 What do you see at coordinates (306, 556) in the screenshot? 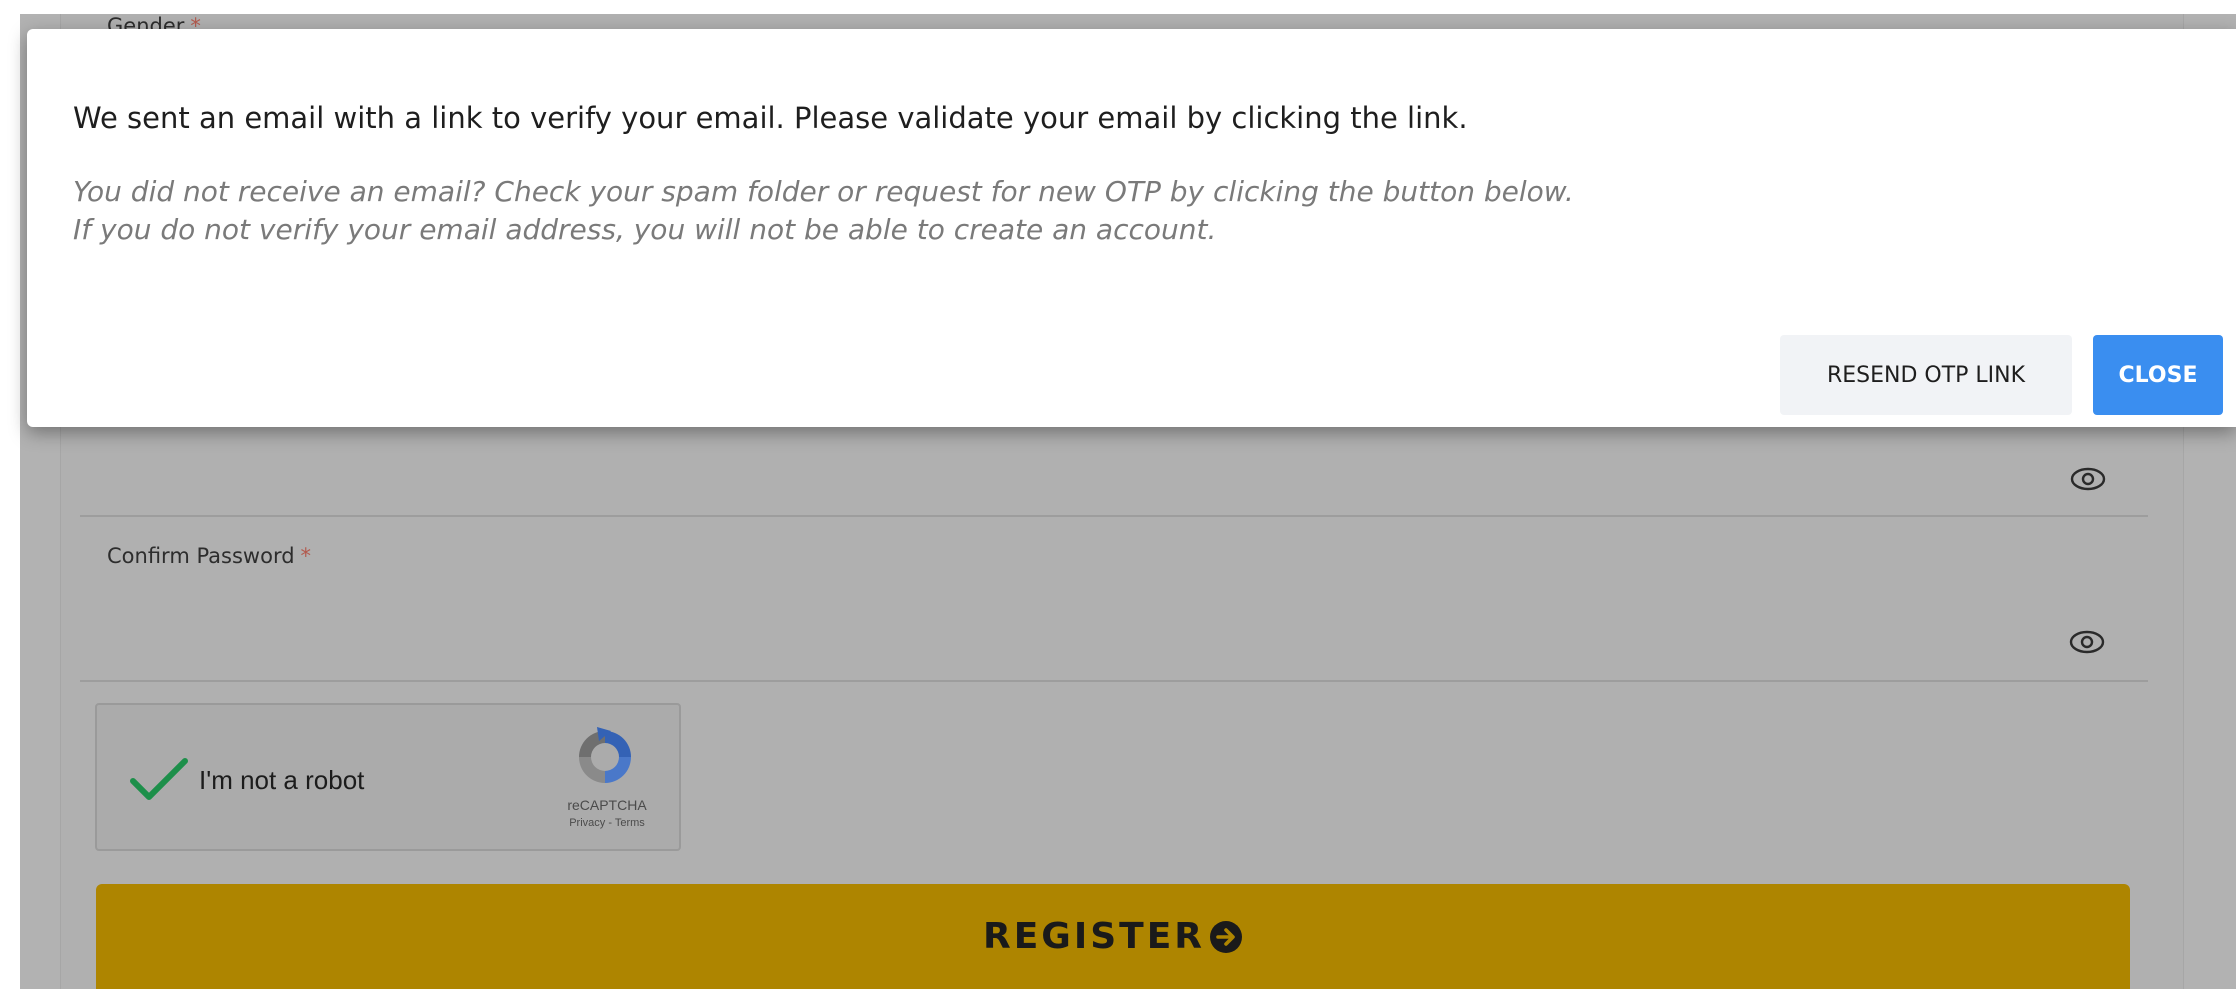
I see `required-mark: *` at bounding box center [306, 556].